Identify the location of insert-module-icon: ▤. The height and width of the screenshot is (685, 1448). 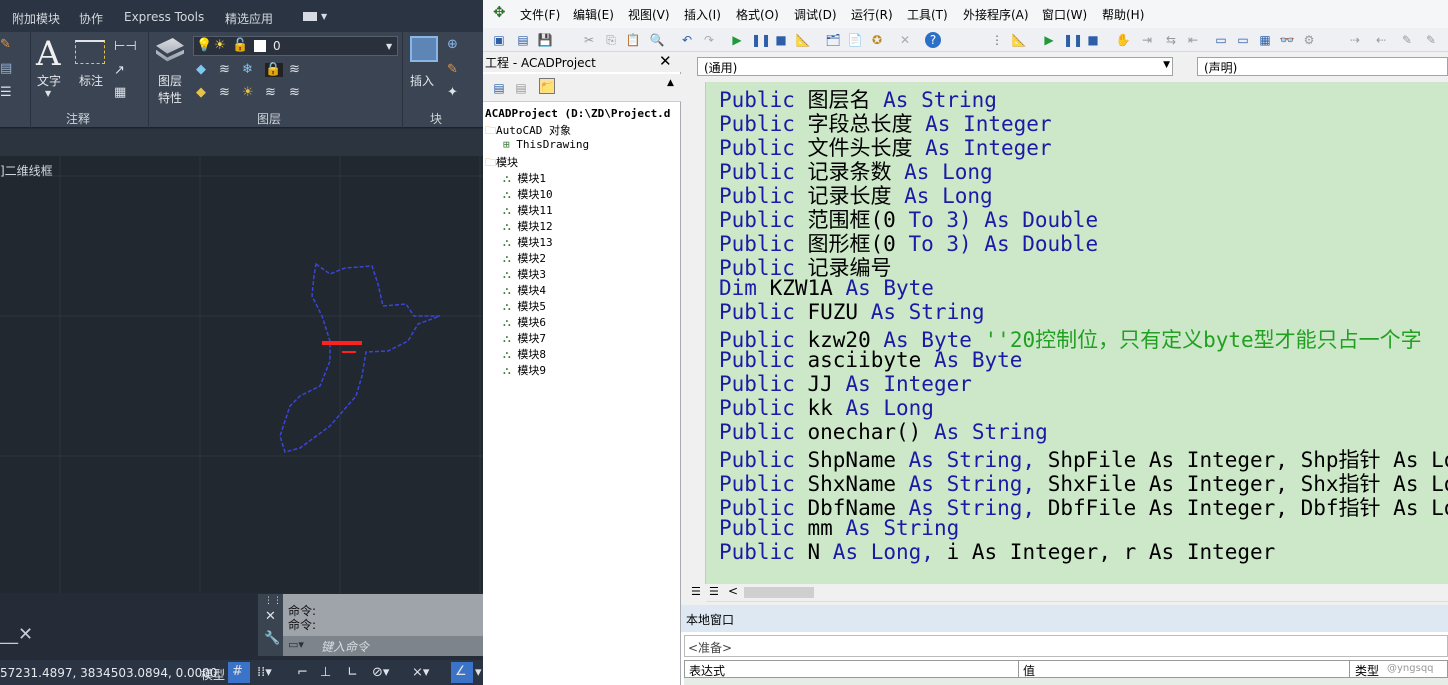
(523, 40).